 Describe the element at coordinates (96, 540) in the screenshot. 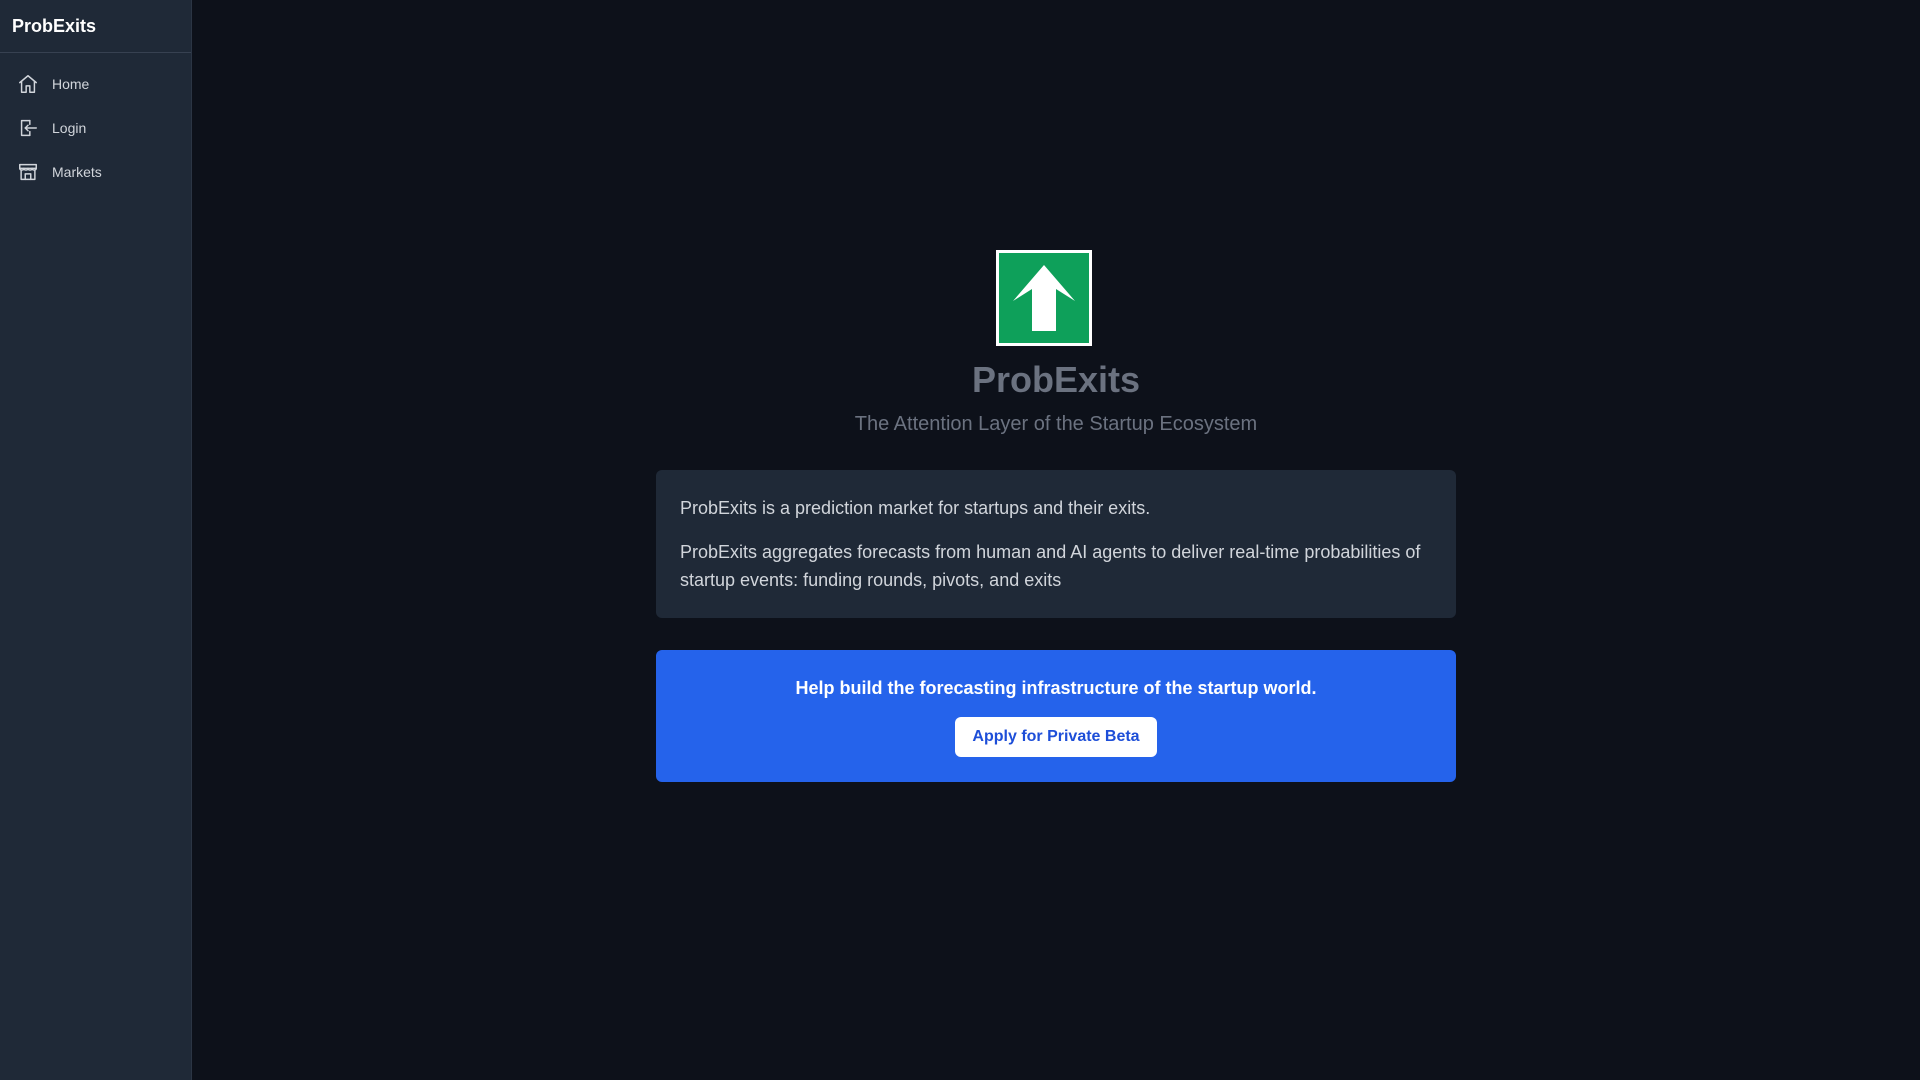

I see `sidebar: ProbExits Home Login Markets` at that location.